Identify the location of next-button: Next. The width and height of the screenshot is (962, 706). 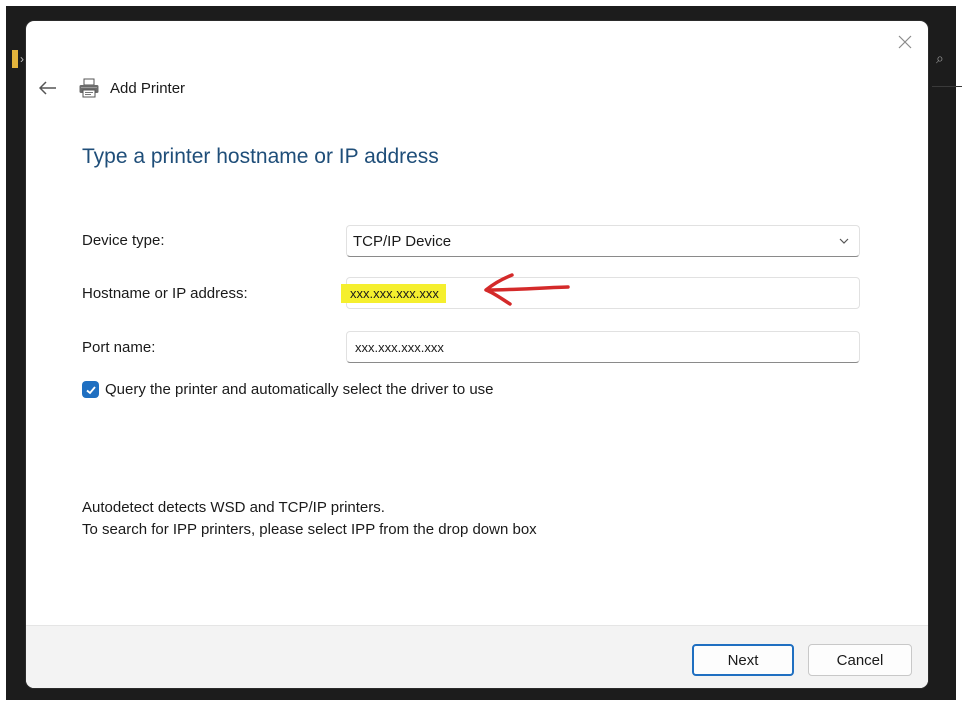
(743, 660).